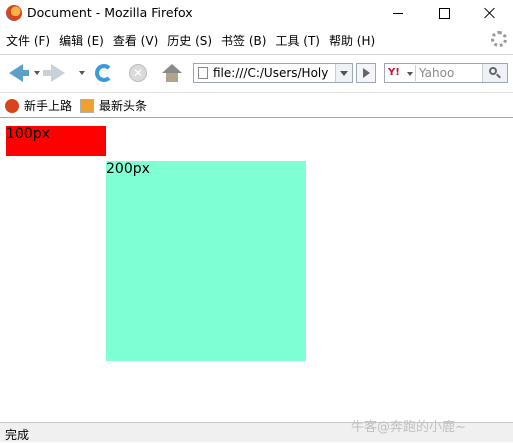 Image resolution: width=513 pixels, height=443 pixels. I want to click on minimize-icon, so click(398, 13).